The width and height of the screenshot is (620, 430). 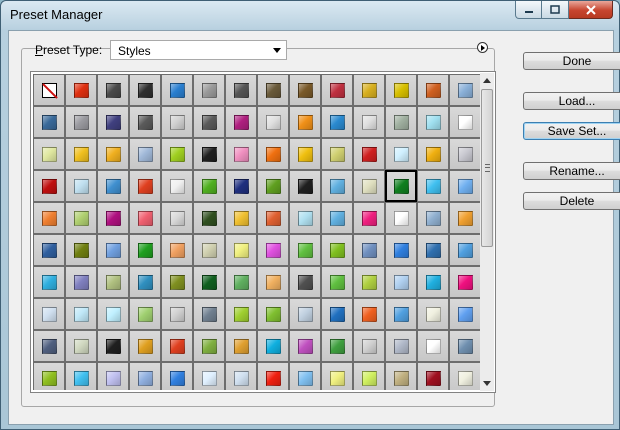 What do you see at coordinates (487, 80) in the screenshot?
I see `arrow-up-icon` at bounding box center [487, 80].